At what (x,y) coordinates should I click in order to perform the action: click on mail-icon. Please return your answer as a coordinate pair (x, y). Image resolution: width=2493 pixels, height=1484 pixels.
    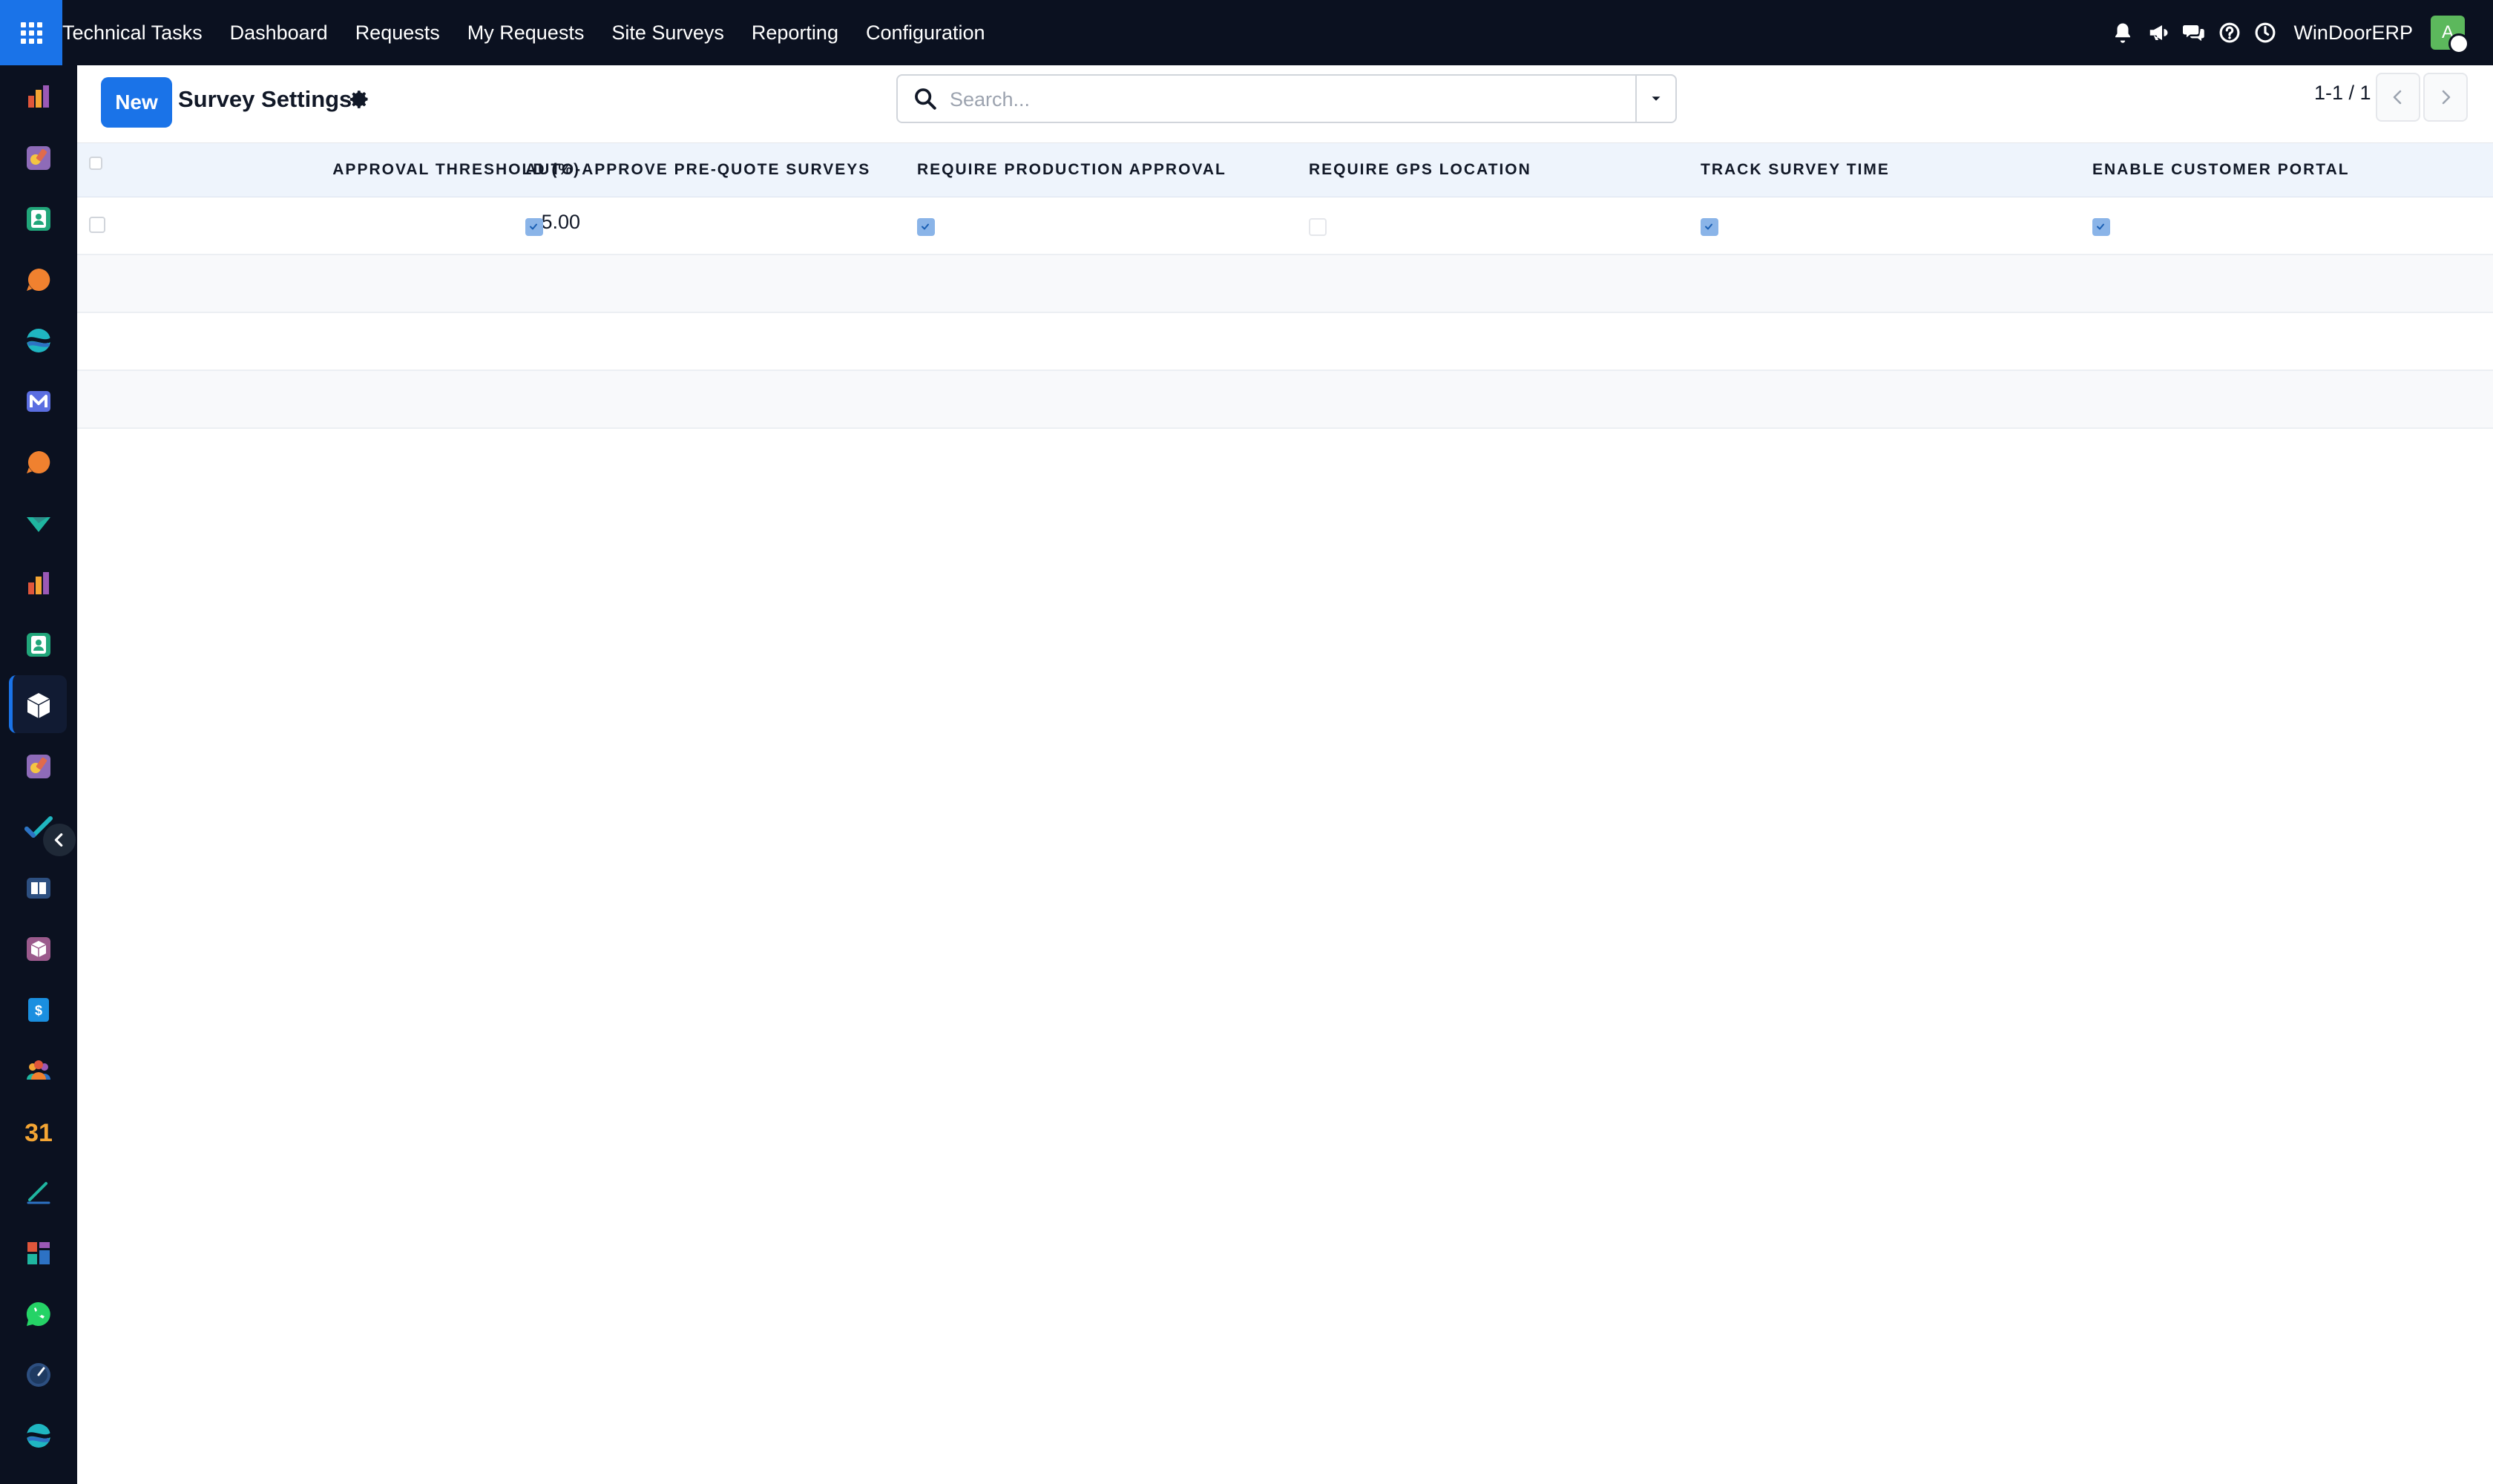
    Looking at the image, I should click on (38, 401).